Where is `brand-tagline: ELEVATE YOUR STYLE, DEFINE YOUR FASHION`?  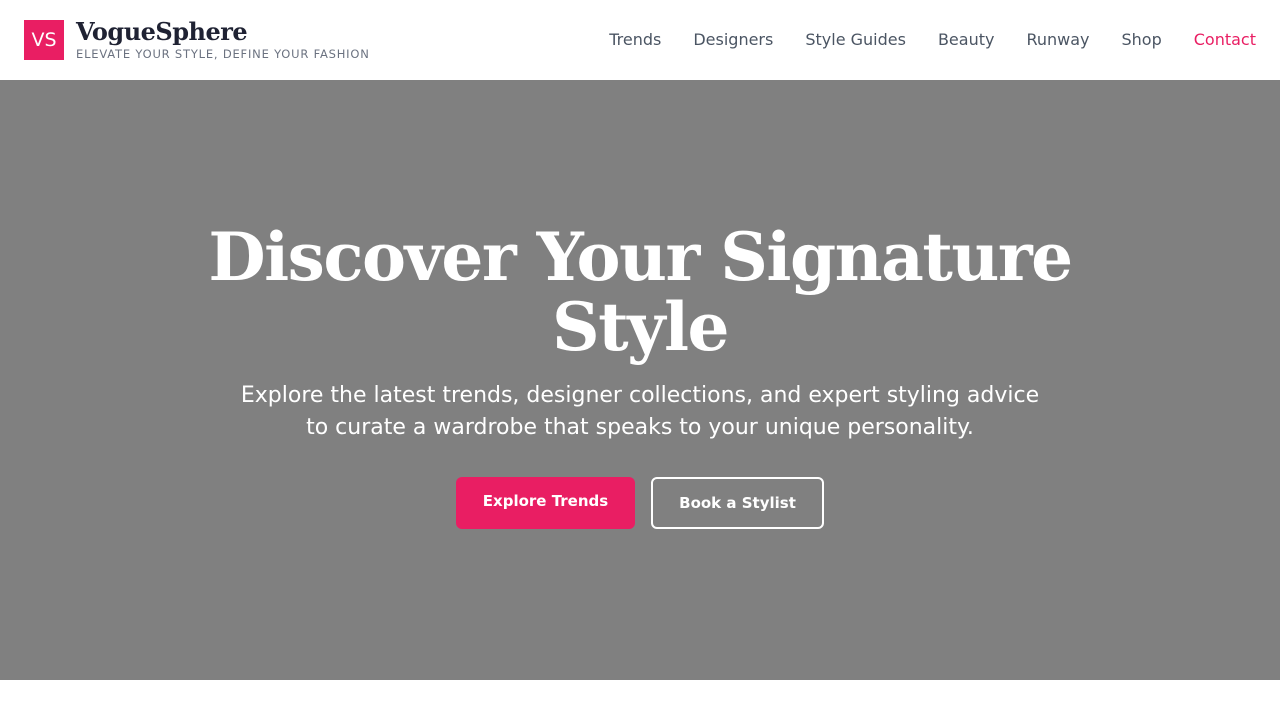 brand-tagline: ELEVATE YOUR STYLE, DEFINE YOUR FASHION is located at coordinates (223, 54).